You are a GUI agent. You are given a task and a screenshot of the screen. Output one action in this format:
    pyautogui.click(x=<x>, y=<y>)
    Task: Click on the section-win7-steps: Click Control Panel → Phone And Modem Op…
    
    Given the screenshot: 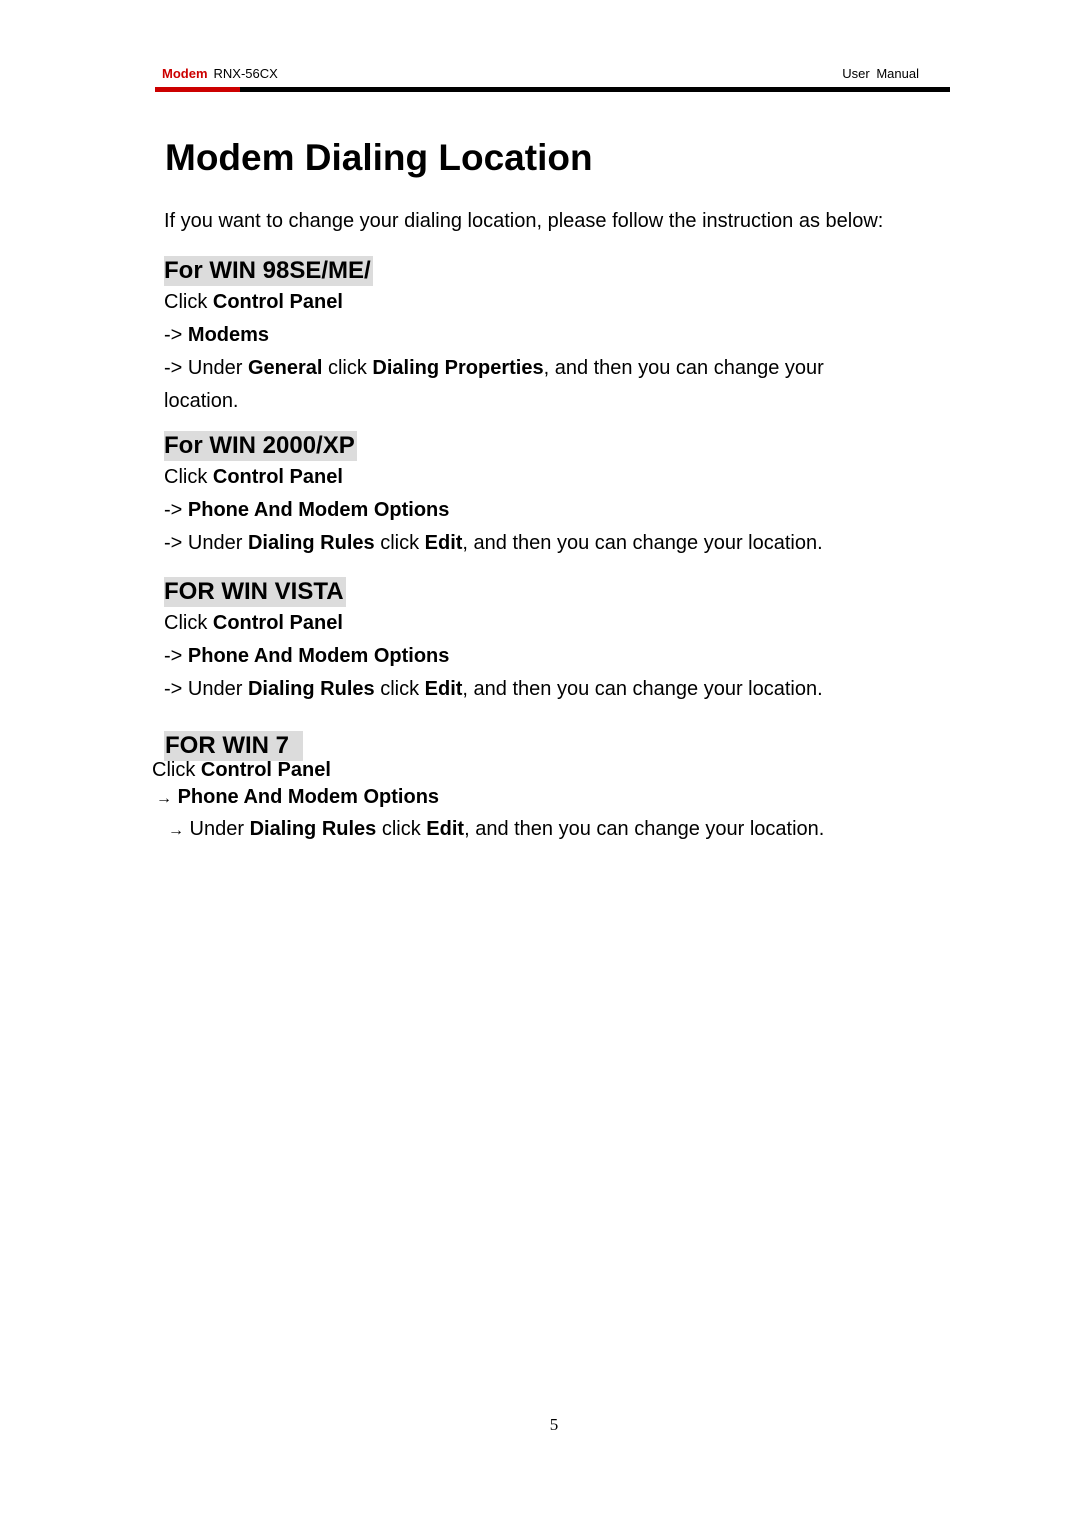 What is the action you would take?
    pyautogui.click(x=488, y=802)
    